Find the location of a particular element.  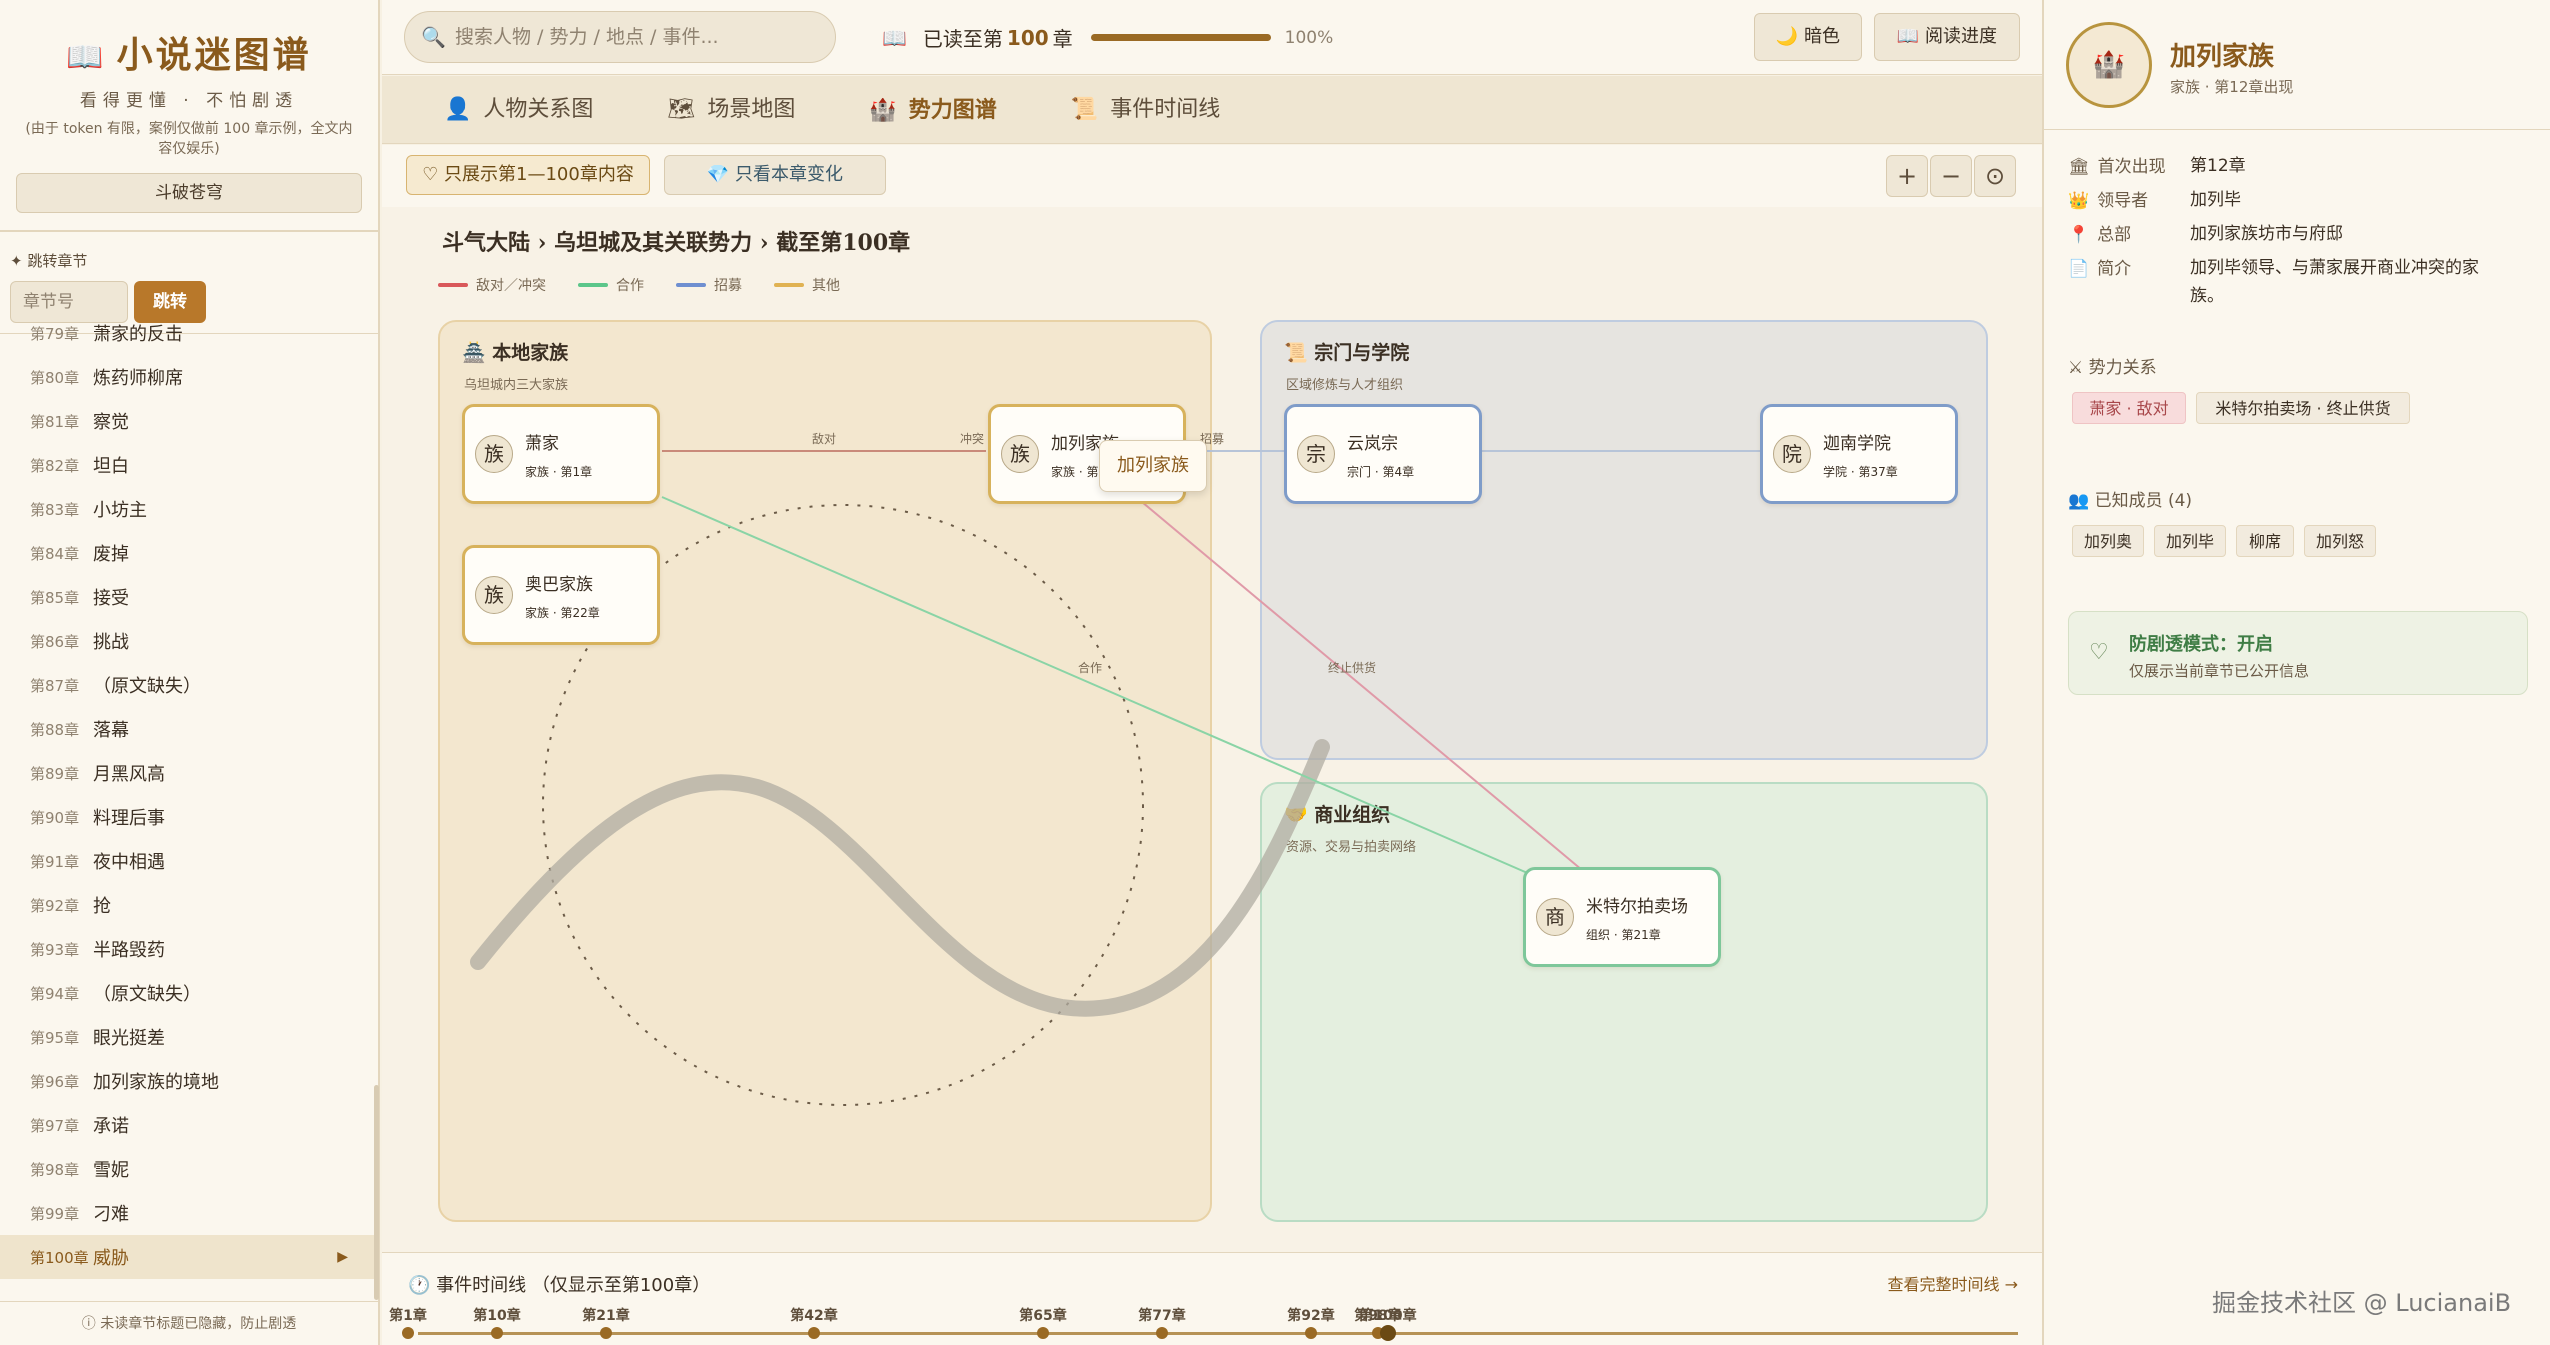

chapter-item: 第86章 挑战 is located at coordinates (188, 641).